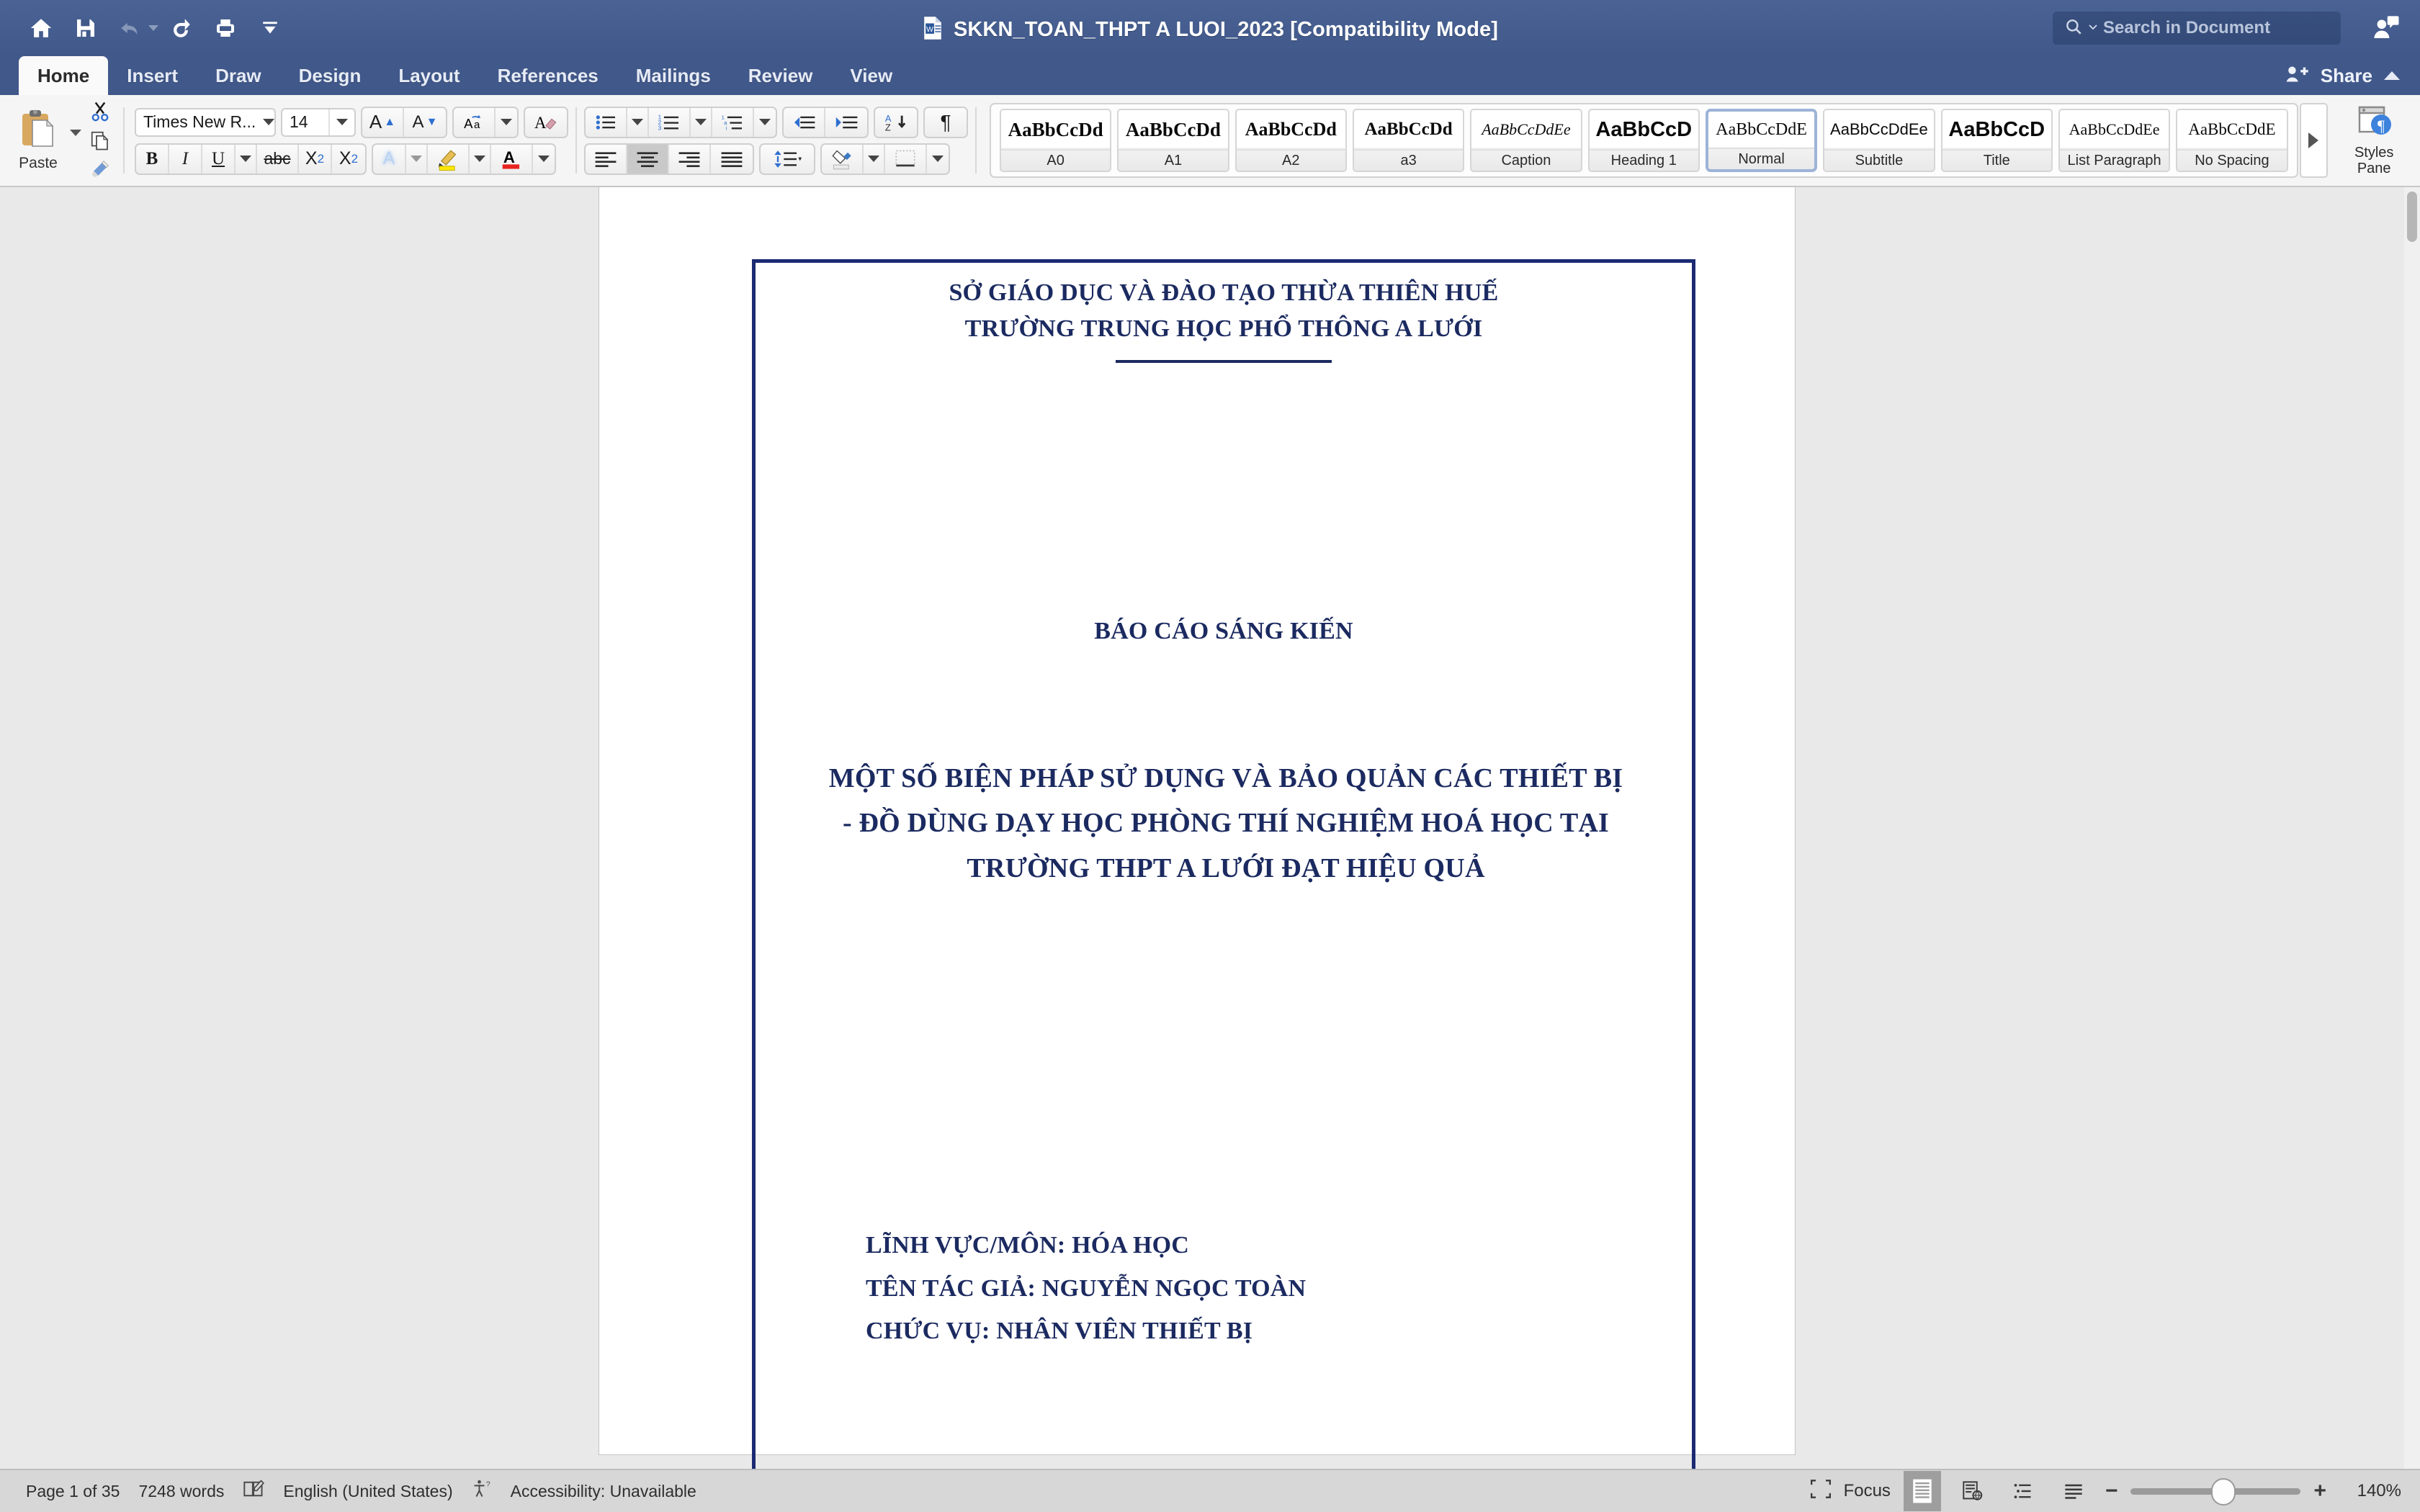 This screenshot has height=1512, width=2420. Describe the element at coordinates (1643, 140) in the screenshot. I see `style-heading-1: AaBbCcD Heading 1` at that location.